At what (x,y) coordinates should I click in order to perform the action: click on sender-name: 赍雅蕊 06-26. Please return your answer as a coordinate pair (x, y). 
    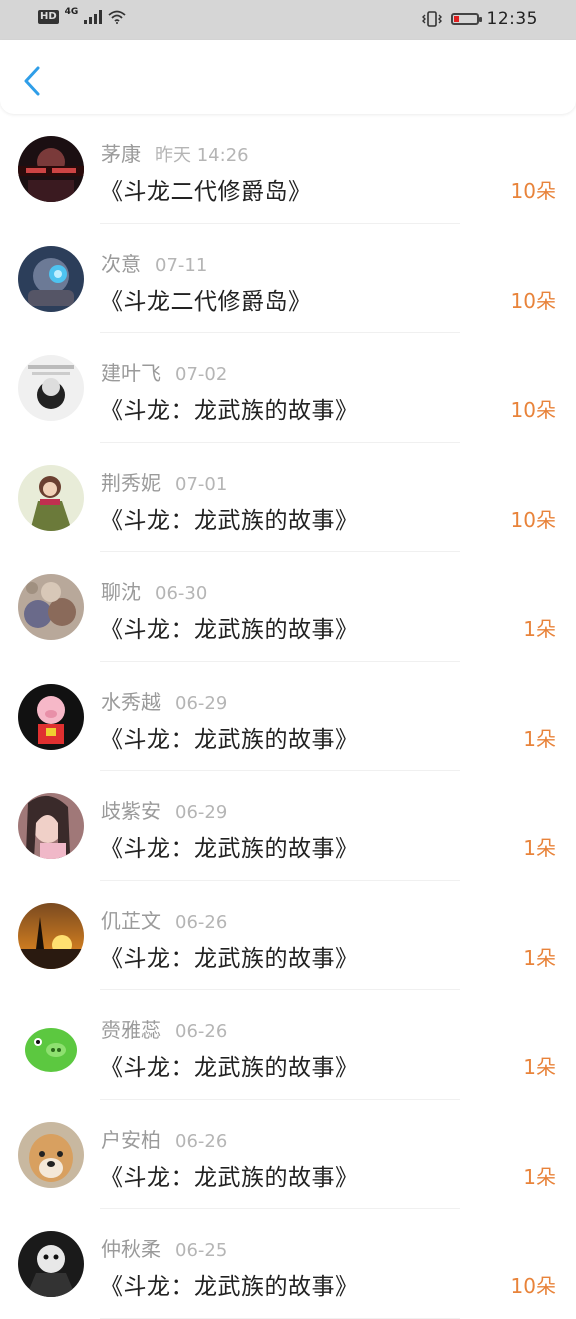
    Looking at the image, I should click on (164, 1030).